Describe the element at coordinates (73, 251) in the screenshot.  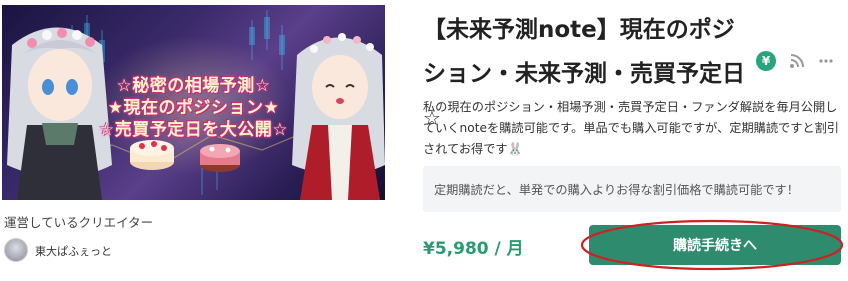
I see `creator-name: 東大ぱふぇっと` at that location.